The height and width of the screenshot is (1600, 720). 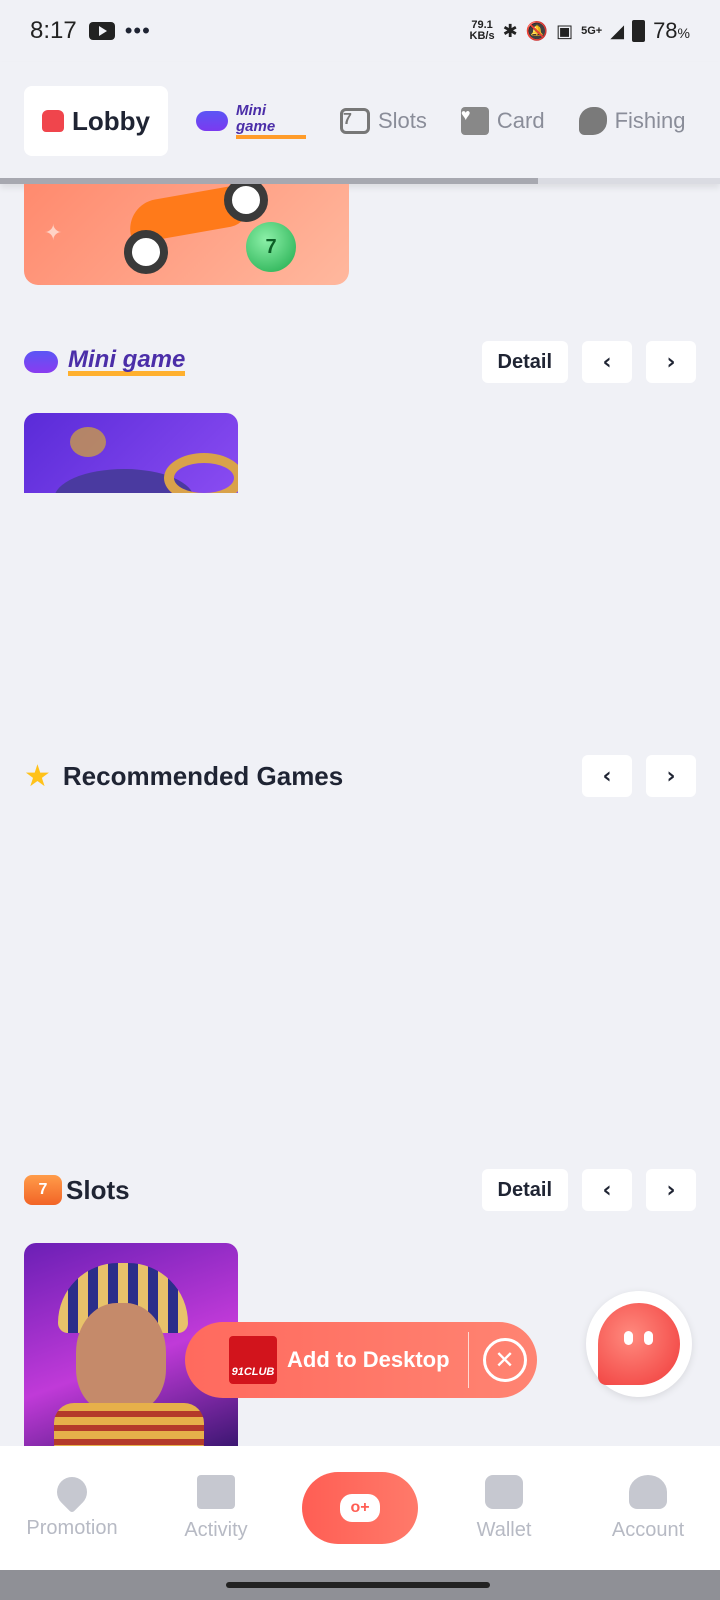 I want to click on tab-card: ♥ Card, so click(x=503, y=121).